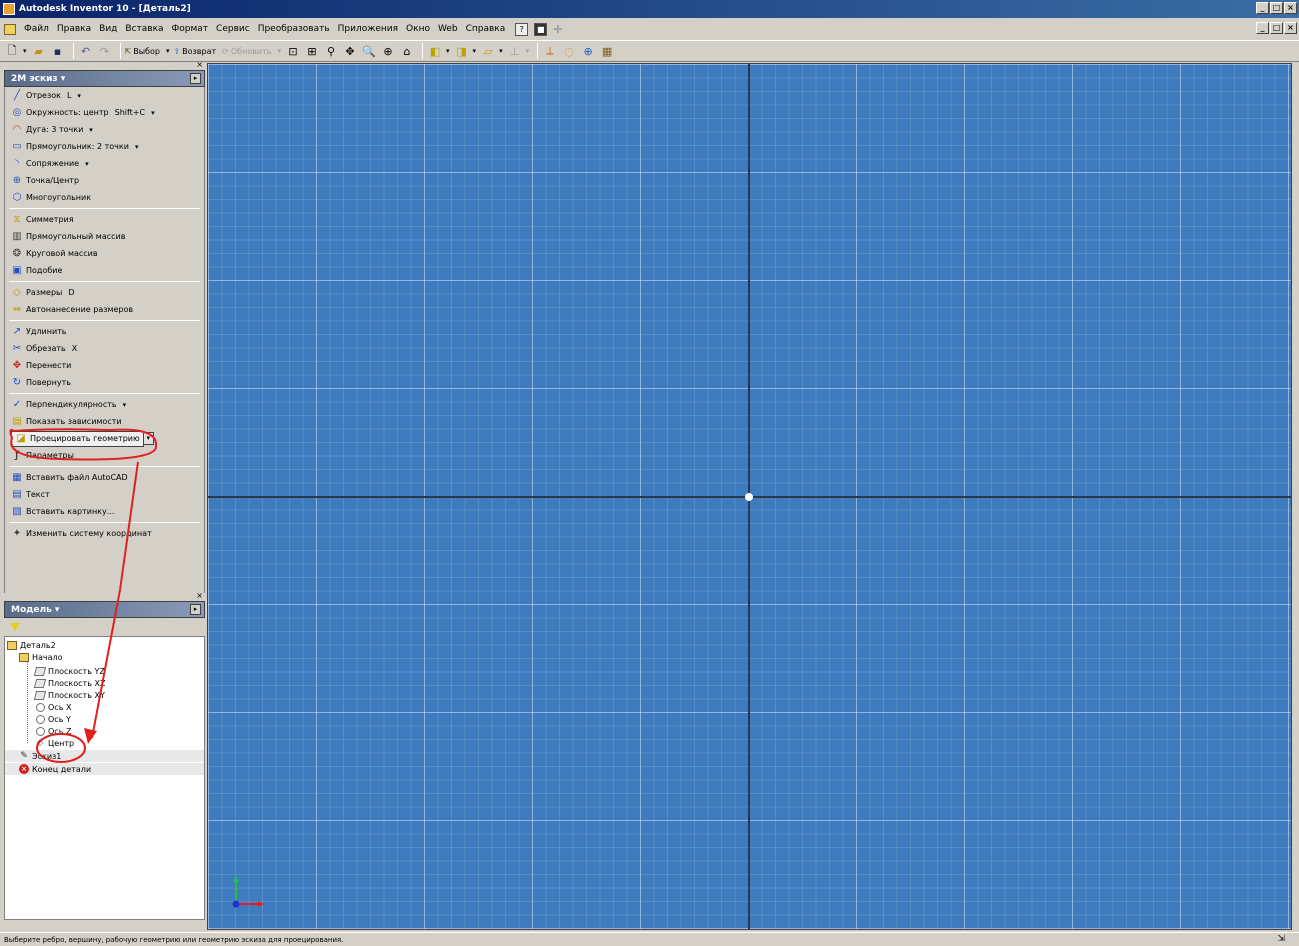  Describe the element at coordinates (515, 51) in the screenshot. I see `section-icon: ⊥` at that location.